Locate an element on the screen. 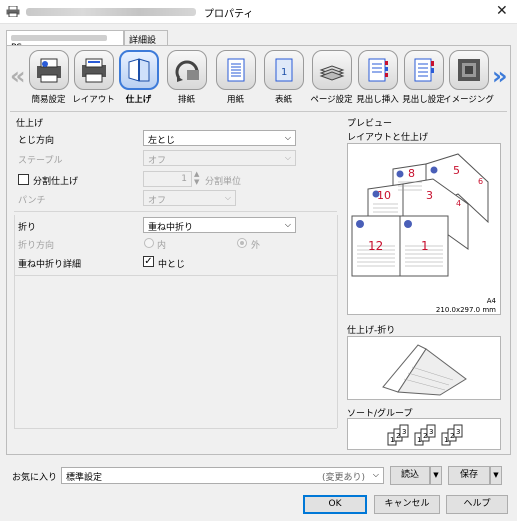 The image size is (517, 521). printer-icon is located at coordinates (13, 11).